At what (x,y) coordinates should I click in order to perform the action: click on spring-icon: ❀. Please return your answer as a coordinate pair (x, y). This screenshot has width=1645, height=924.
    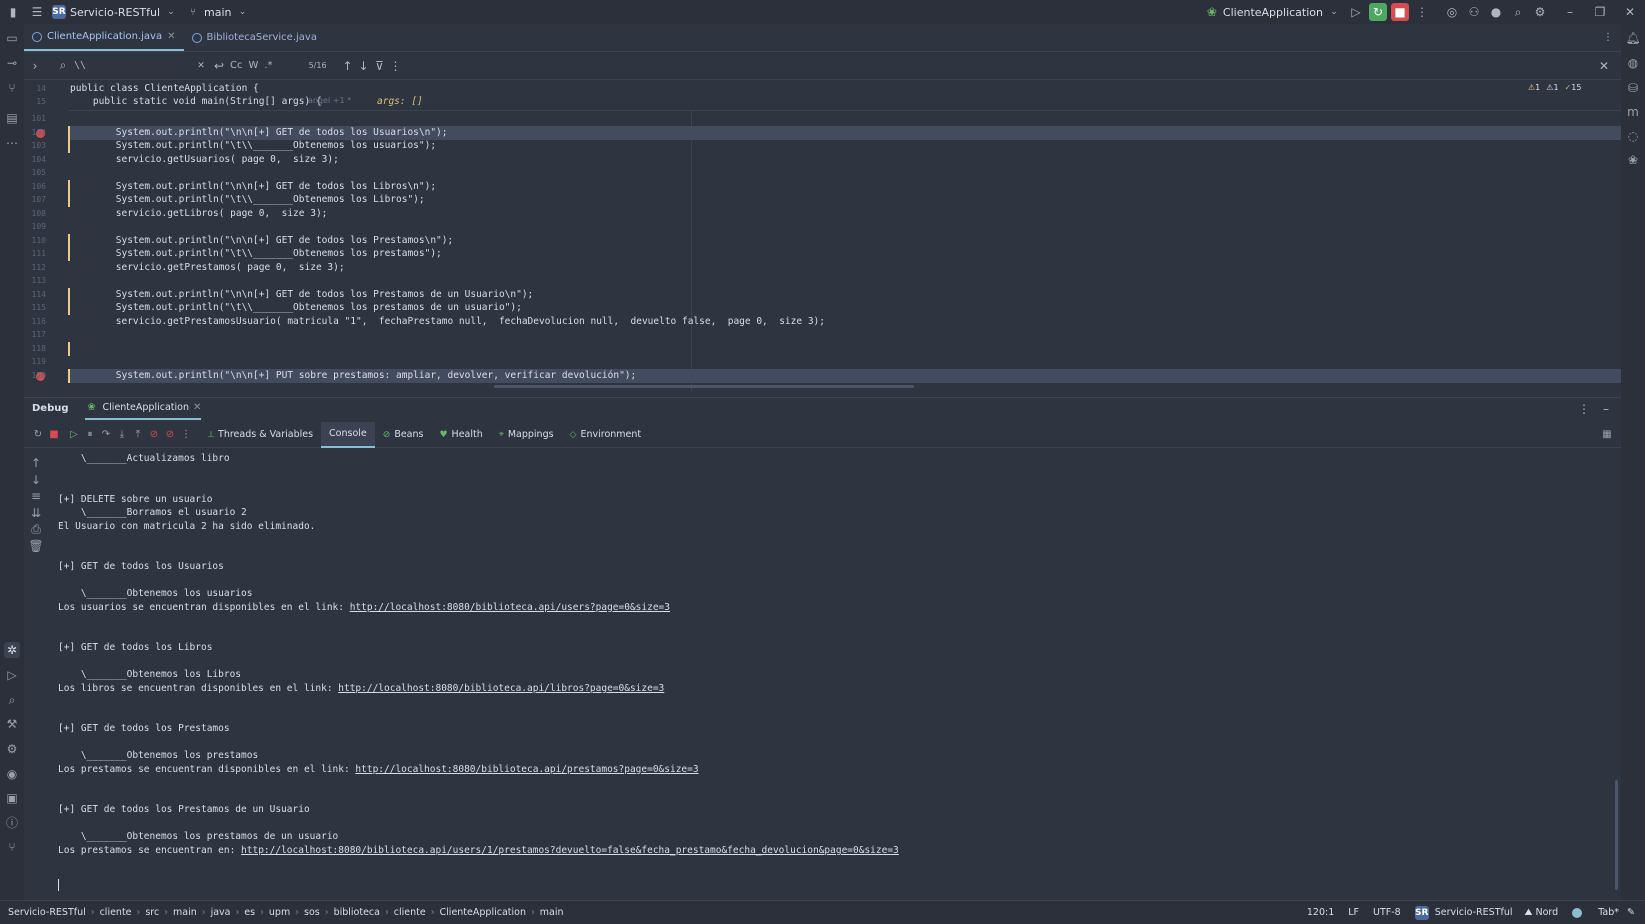
    Looking at the image, I should click on (1633, 160).